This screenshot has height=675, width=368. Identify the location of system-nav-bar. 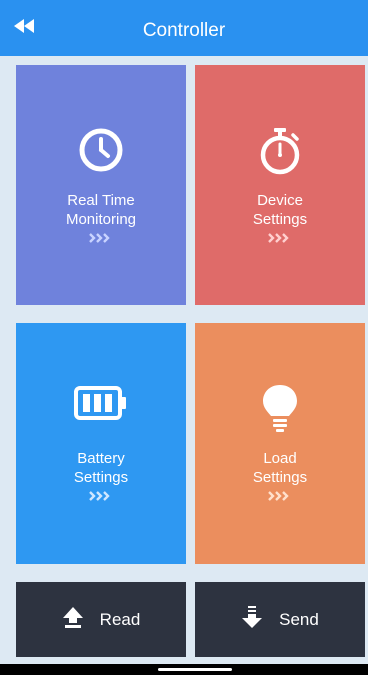
(184, 669).